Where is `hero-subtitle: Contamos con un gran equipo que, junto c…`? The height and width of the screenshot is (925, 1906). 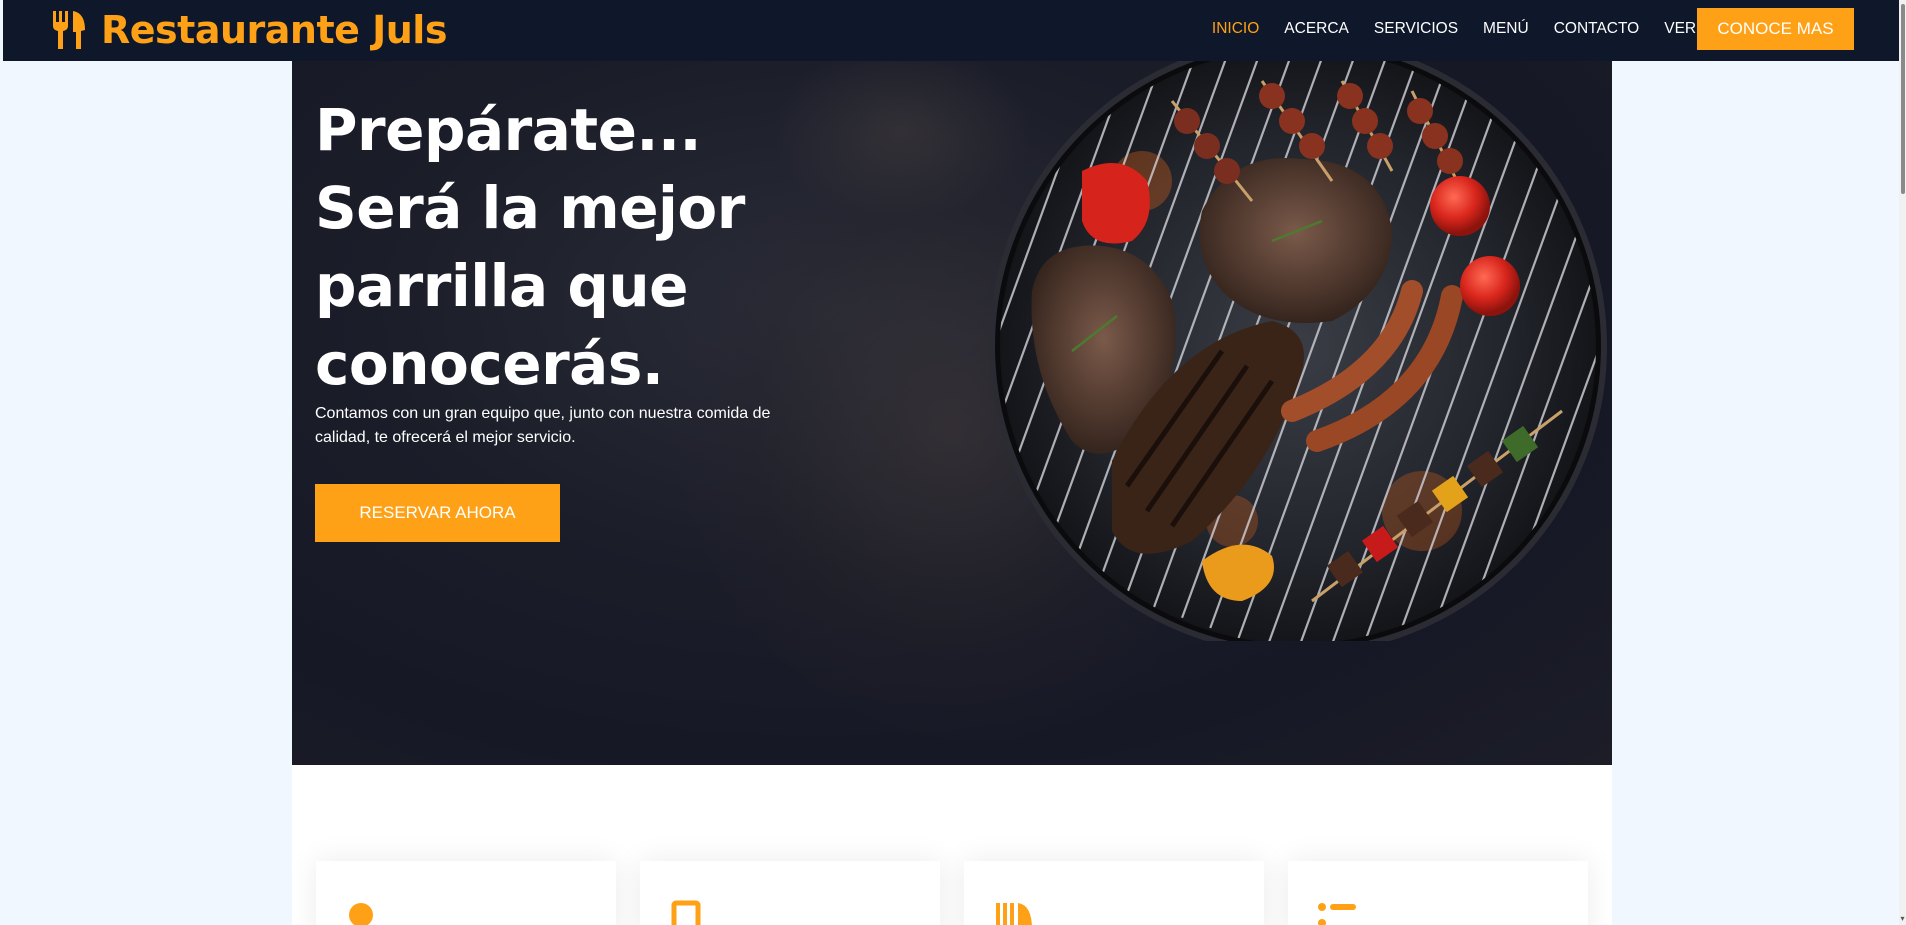 hero-subtitle: Contamos con un gran equipo que, junto c… is located at coordinates (543, 425).